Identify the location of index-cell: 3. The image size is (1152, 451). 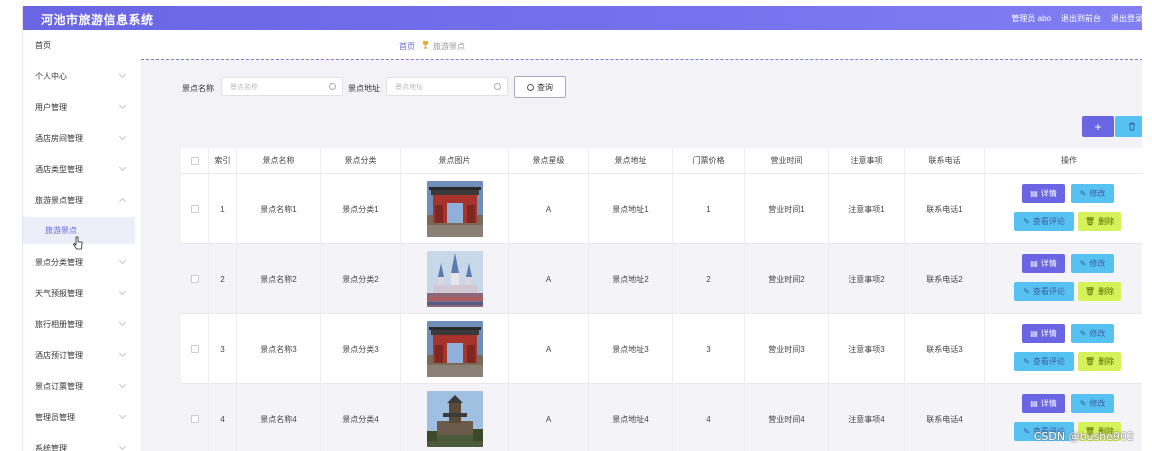
(223, 349).